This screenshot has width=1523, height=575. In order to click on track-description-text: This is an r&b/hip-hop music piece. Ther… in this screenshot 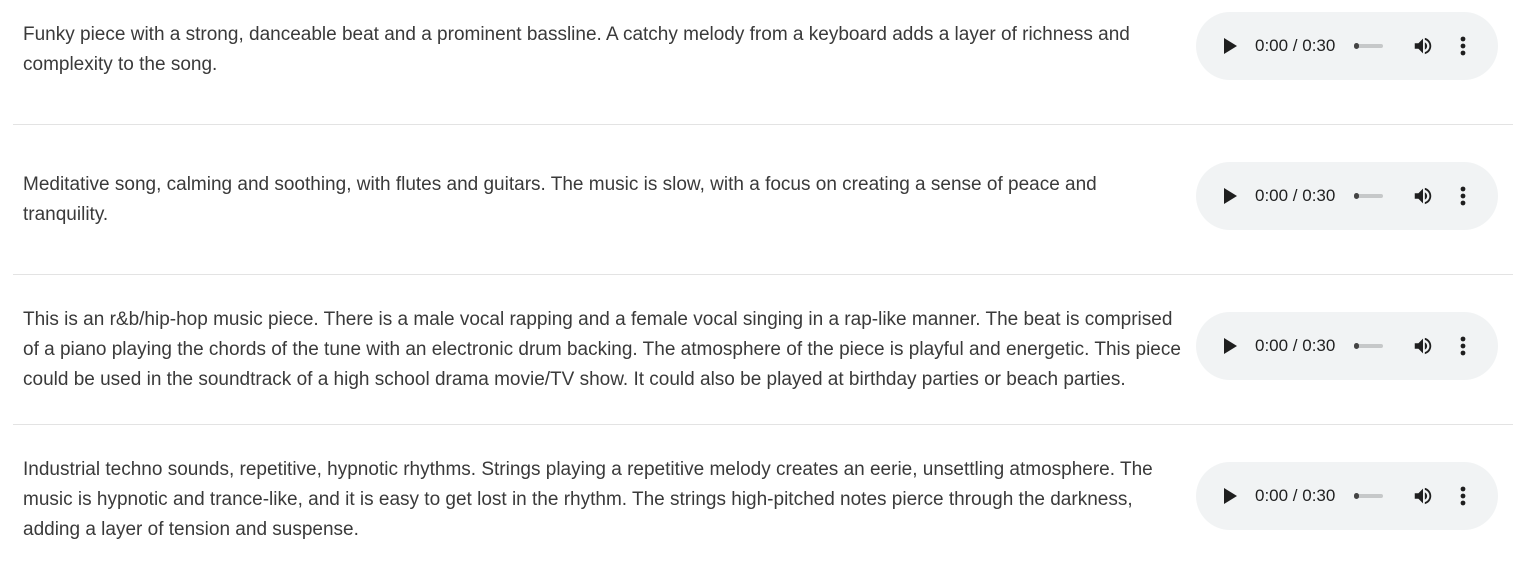, I will do `click(602, 349)`.